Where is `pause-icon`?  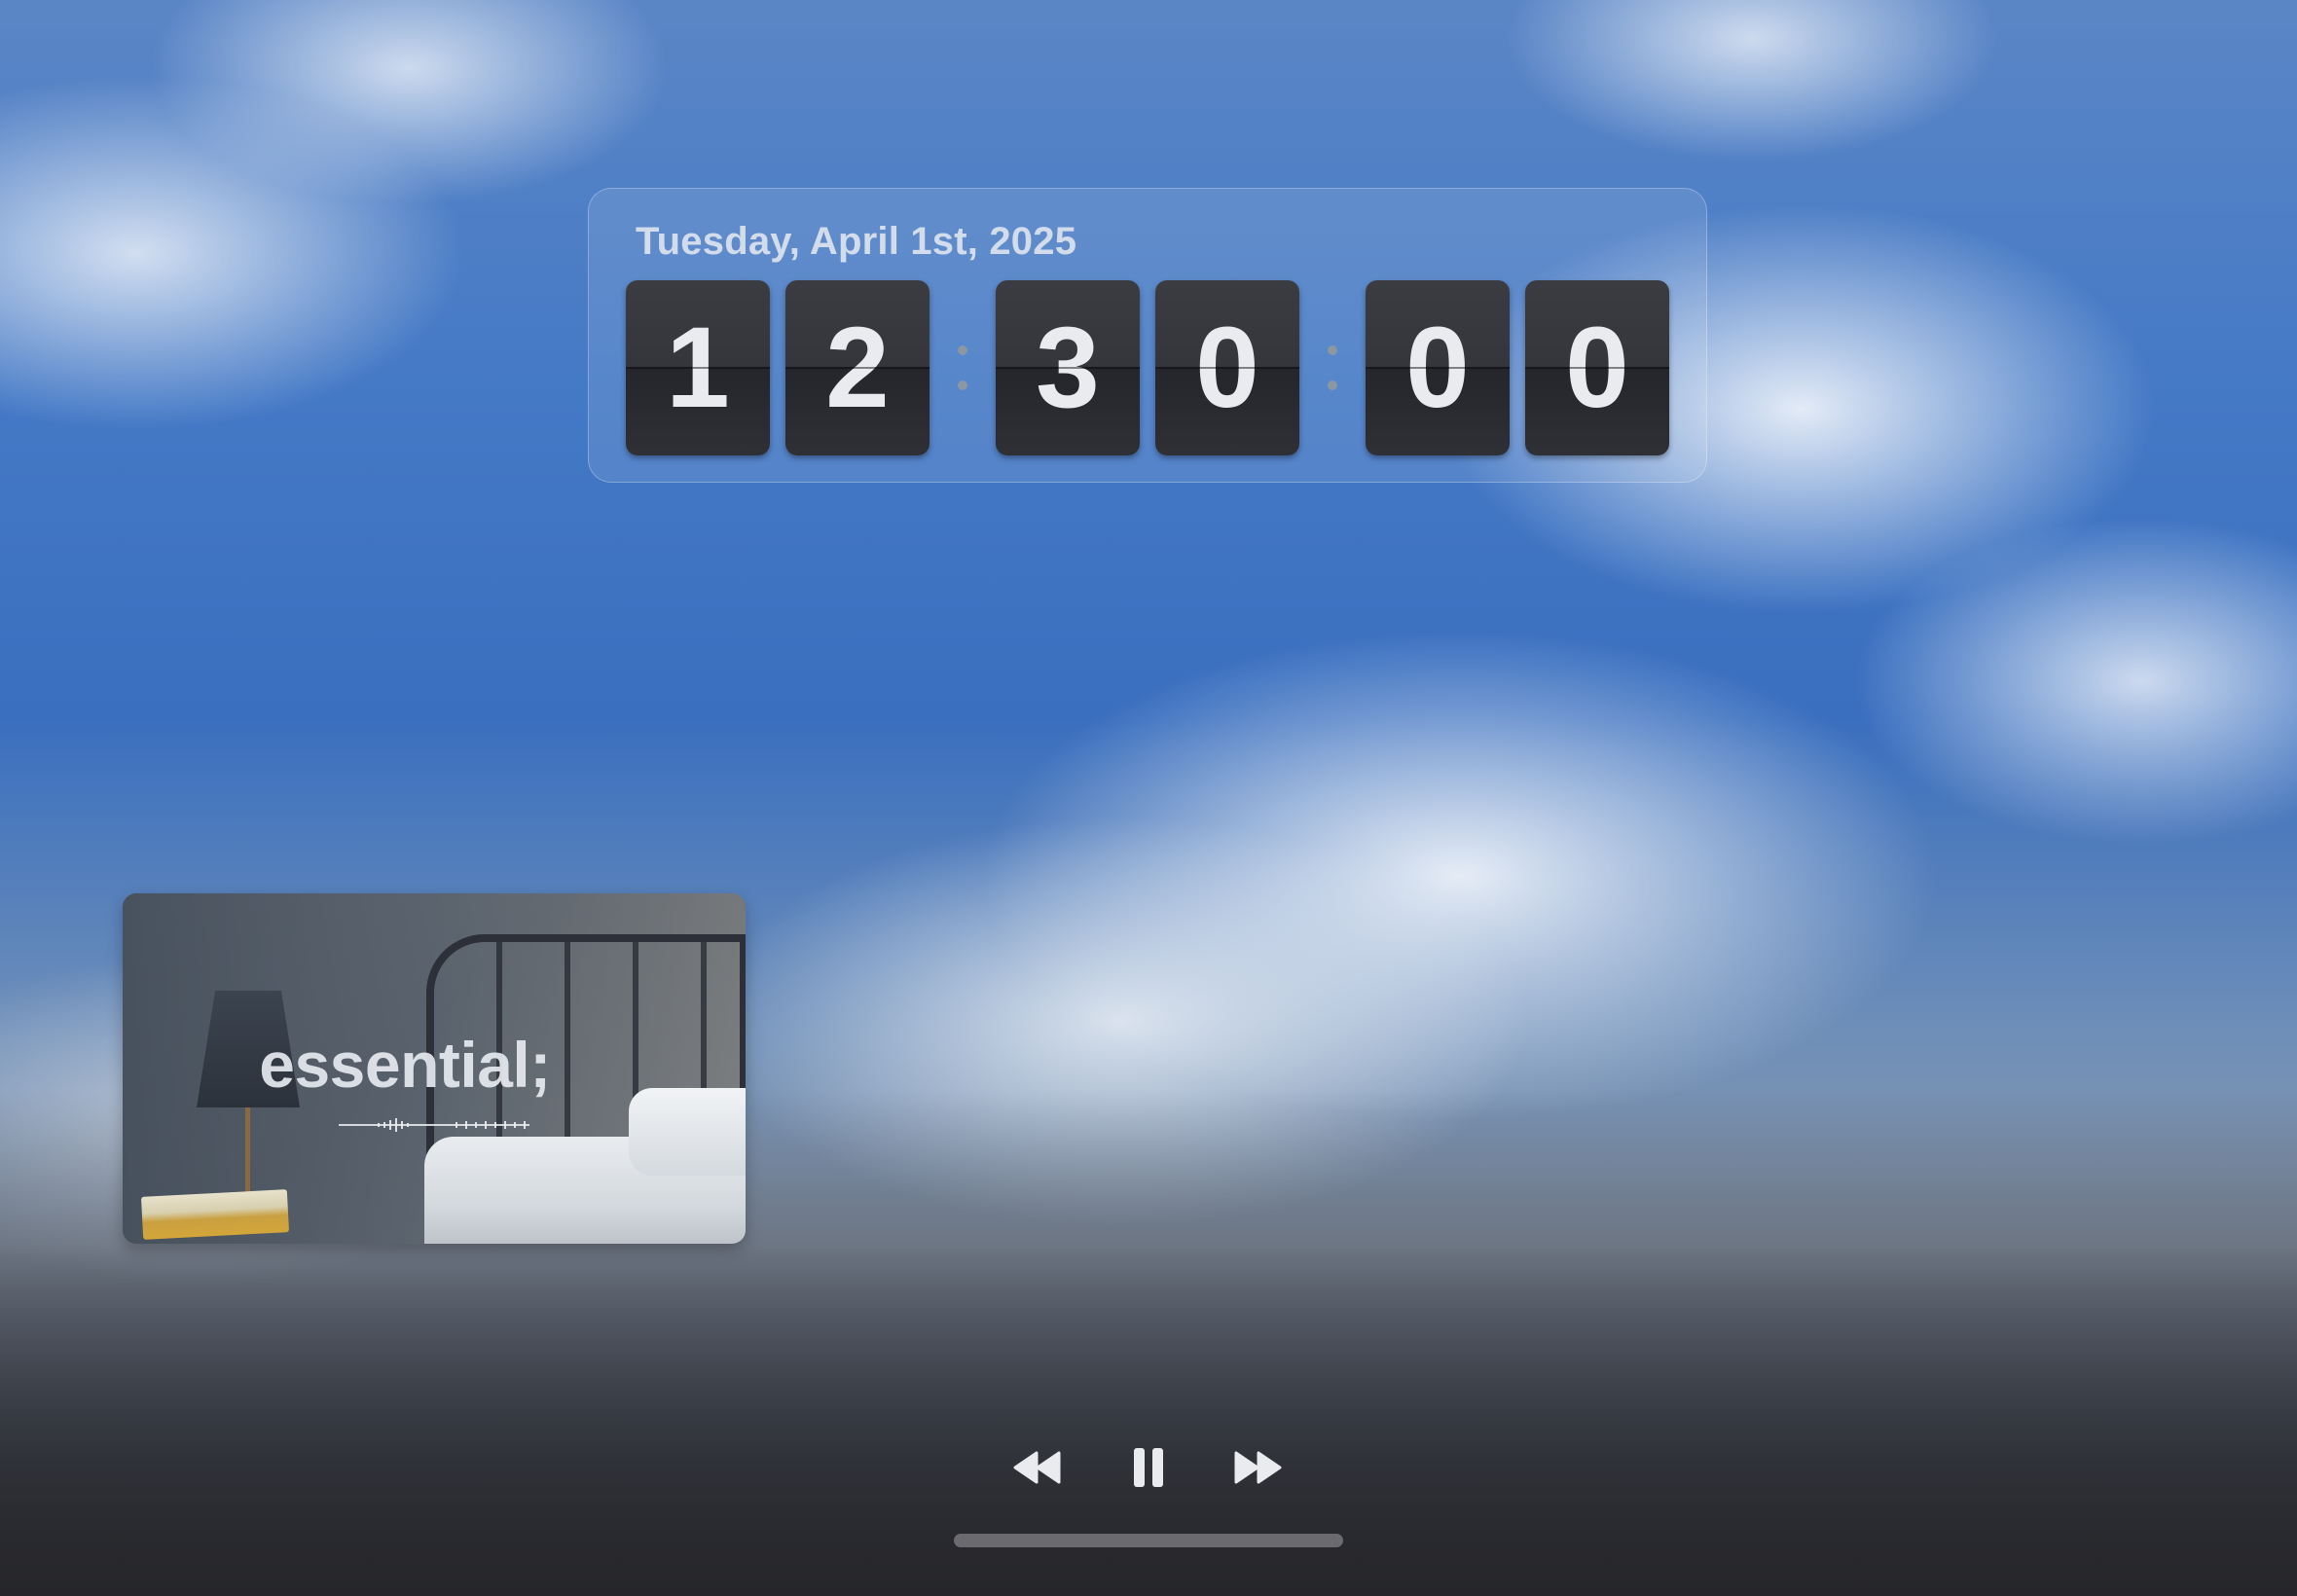
pause-icon is located at coordinates (1148, 1468).